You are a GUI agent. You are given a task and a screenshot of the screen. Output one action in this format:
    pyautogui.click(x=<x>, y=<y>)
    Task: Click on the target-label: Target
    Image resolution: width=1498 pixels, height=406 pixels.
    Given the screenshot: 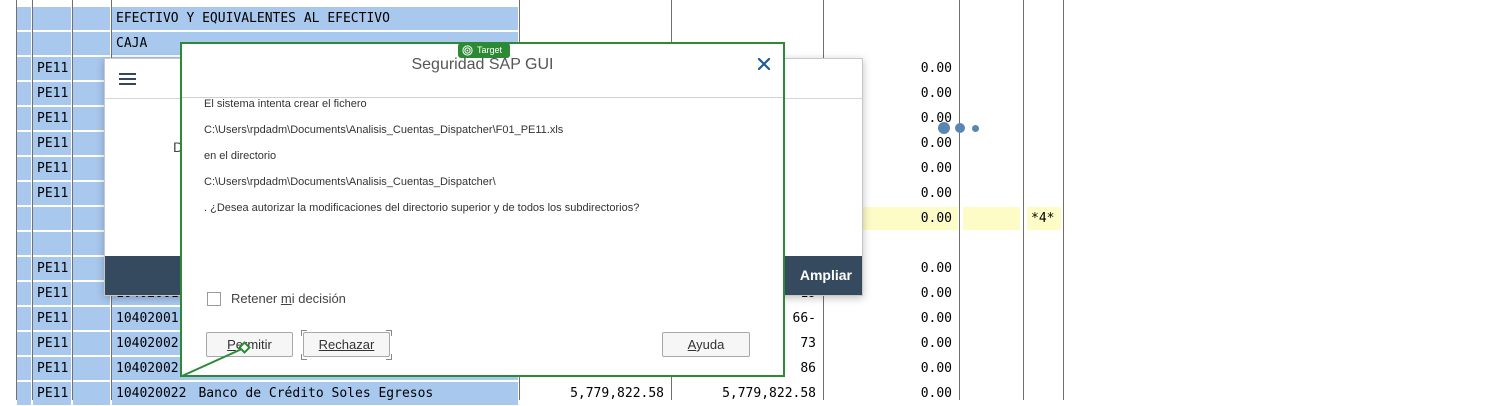 What is the action you would take?
    pyautogui.click(x=490, y=50)
    